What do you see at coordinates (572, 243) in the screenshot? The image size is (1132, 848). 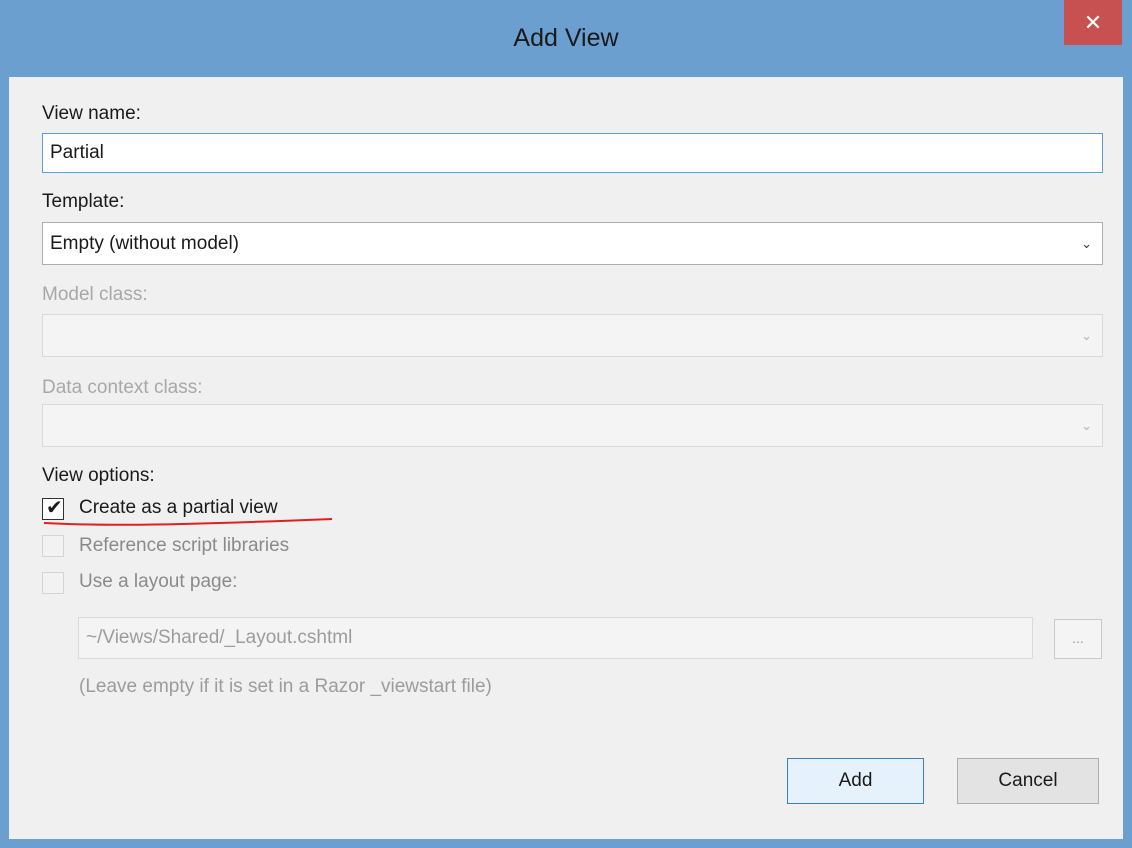 I see `template-select: Empty (without model) ⌄` at bounding box center [572, 243].